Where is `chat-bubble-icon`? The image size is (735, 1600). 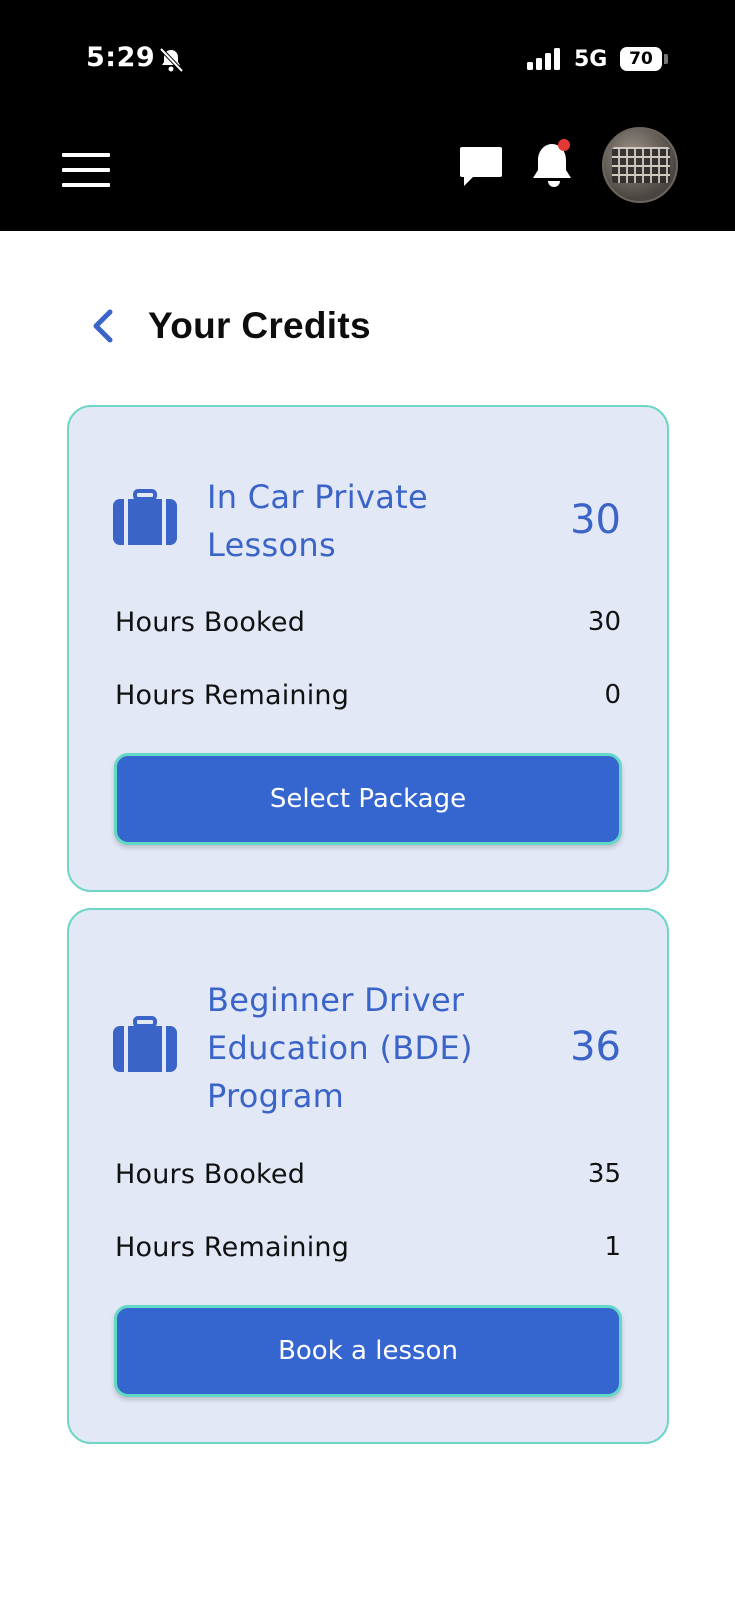 chat-bubble-icon is located at coordinates (481, 166).